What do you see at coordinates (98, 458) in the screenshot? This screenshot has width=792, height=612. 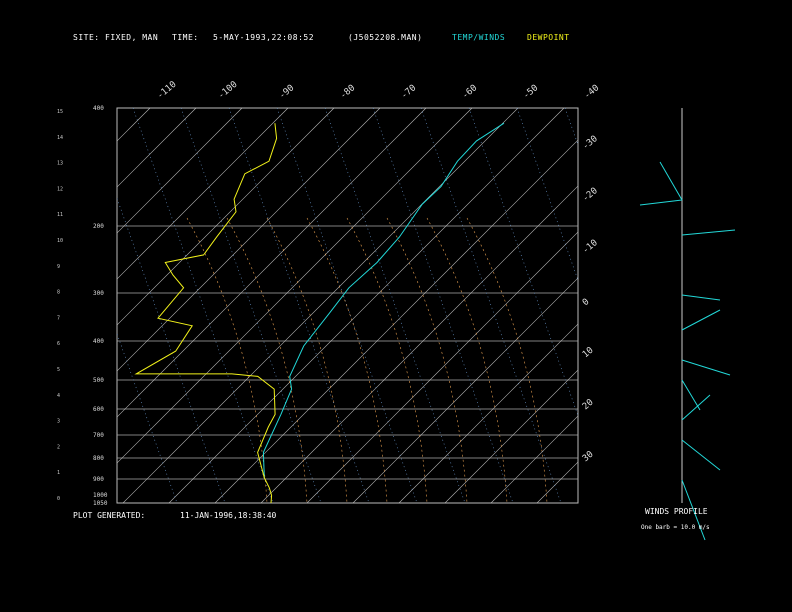 I see `pressure-tick-label: 800` at bounding box center [98, 458].